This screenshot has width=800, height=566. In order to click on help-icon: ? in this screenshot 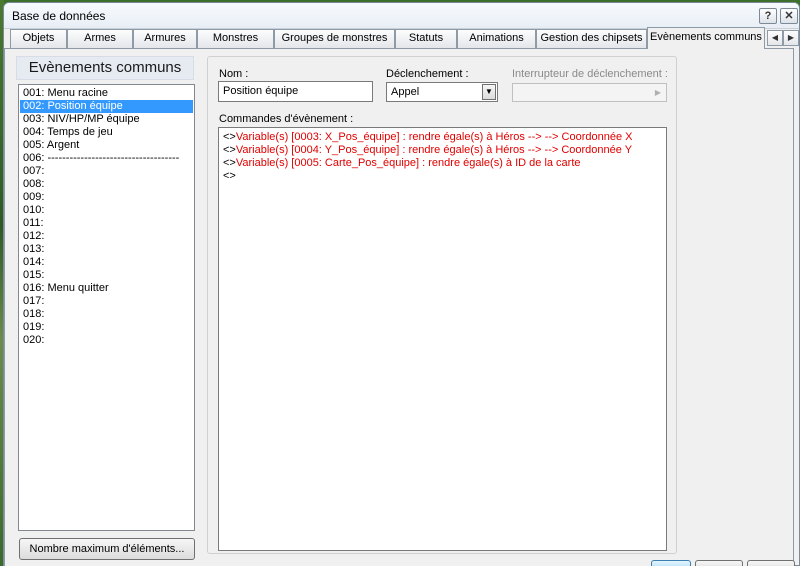, I will do `click(768, 16)`.